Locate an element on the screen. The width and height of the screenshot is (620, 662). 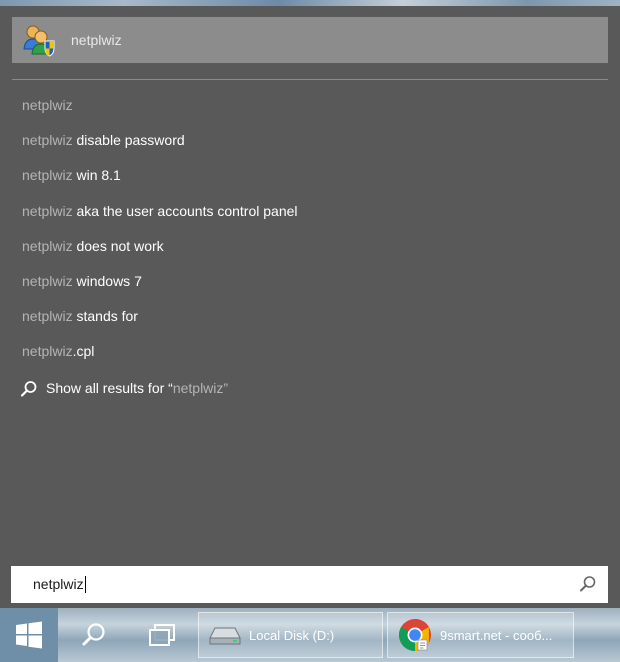
suggestion-rest: does not work is located at coordinates (118, 245).